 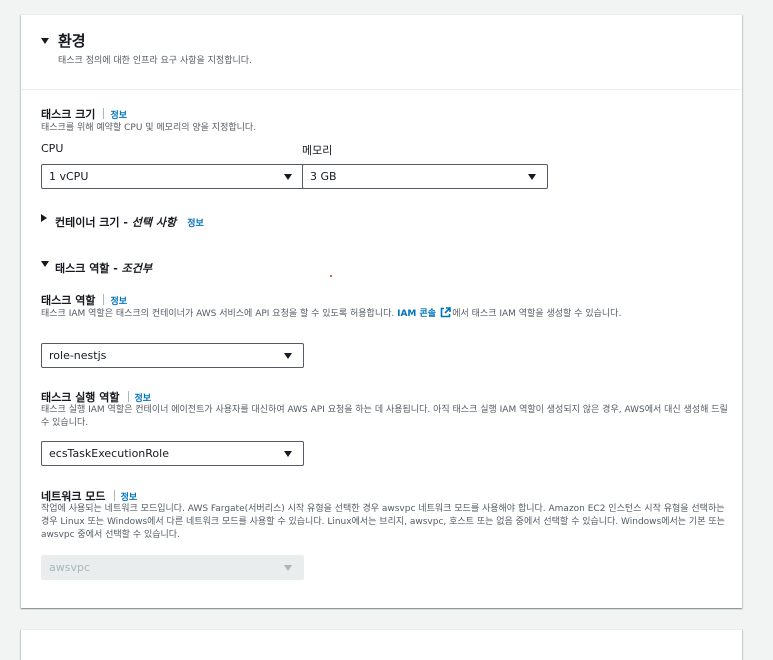 I want to click on memory-label: 메모리, so click(x=317, y=150).